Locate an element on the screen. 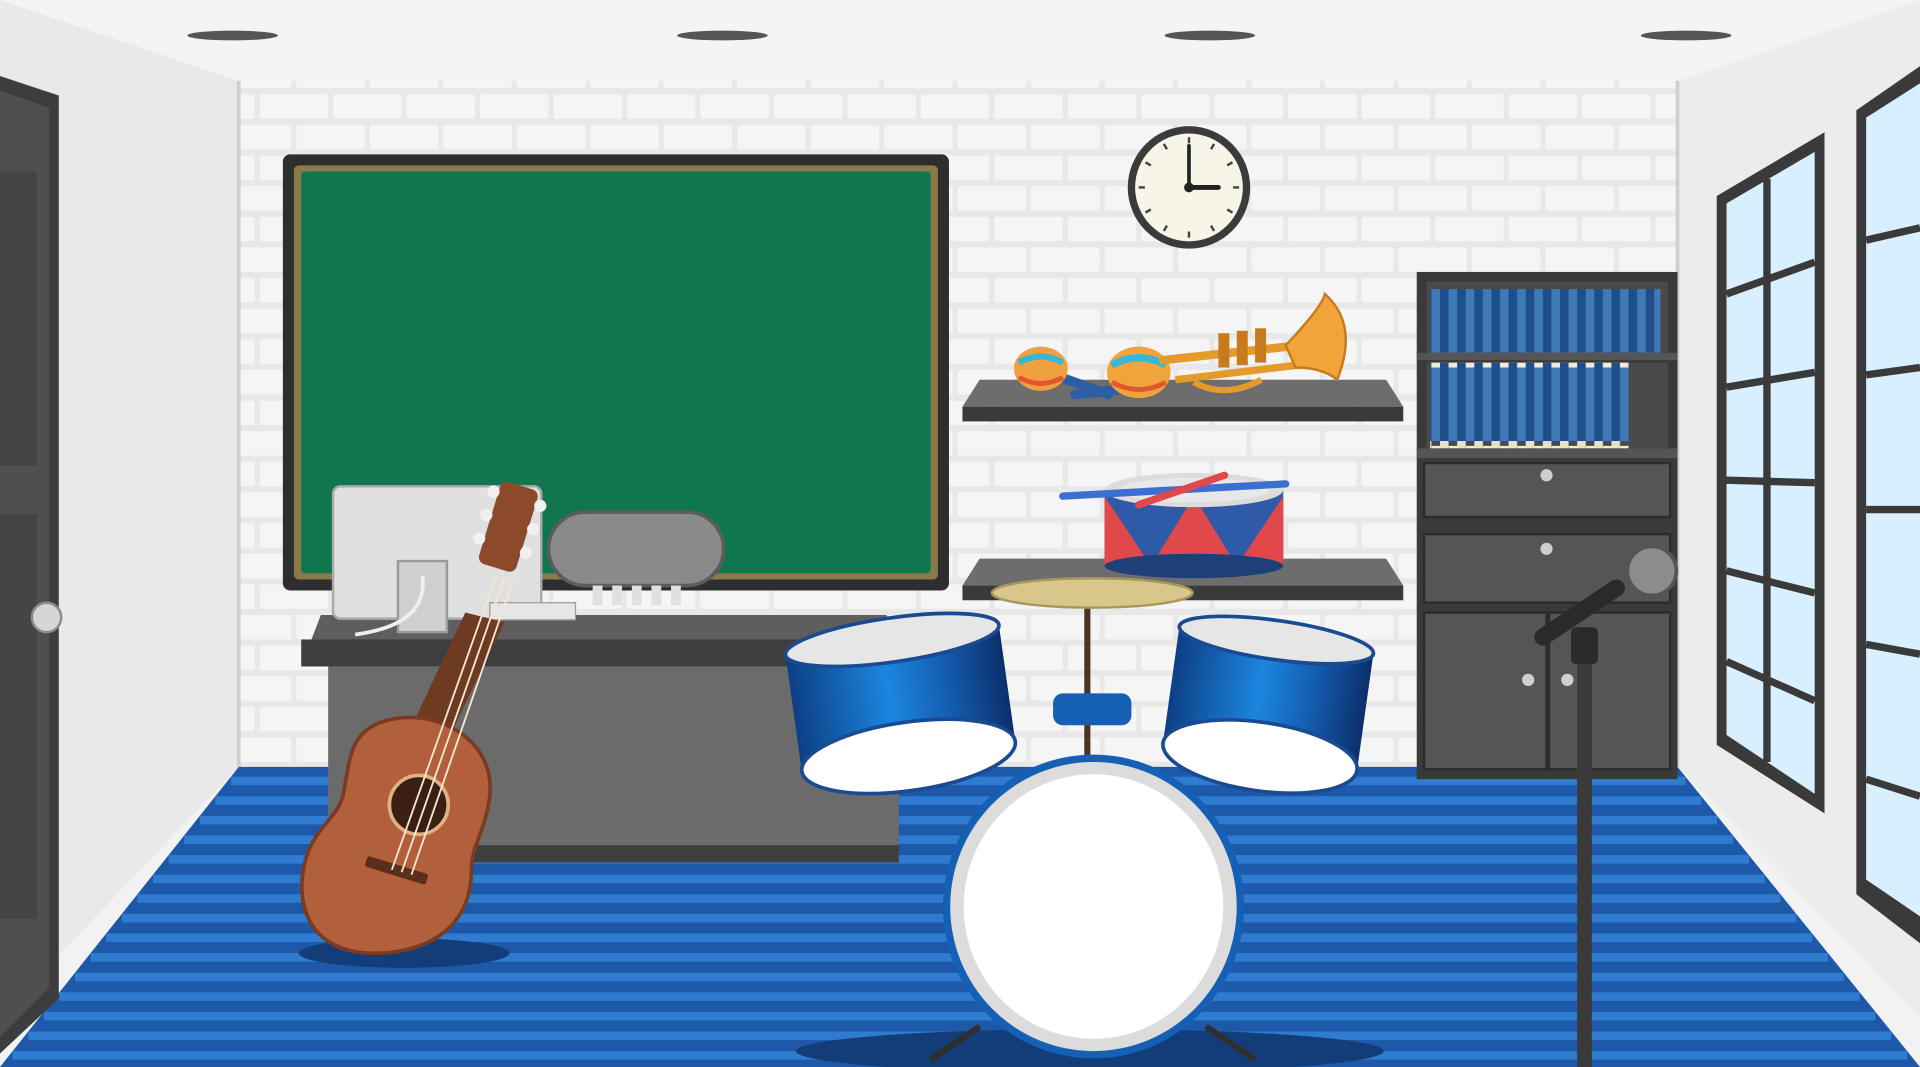  wall-clock is located at coordinates (1189, 187).